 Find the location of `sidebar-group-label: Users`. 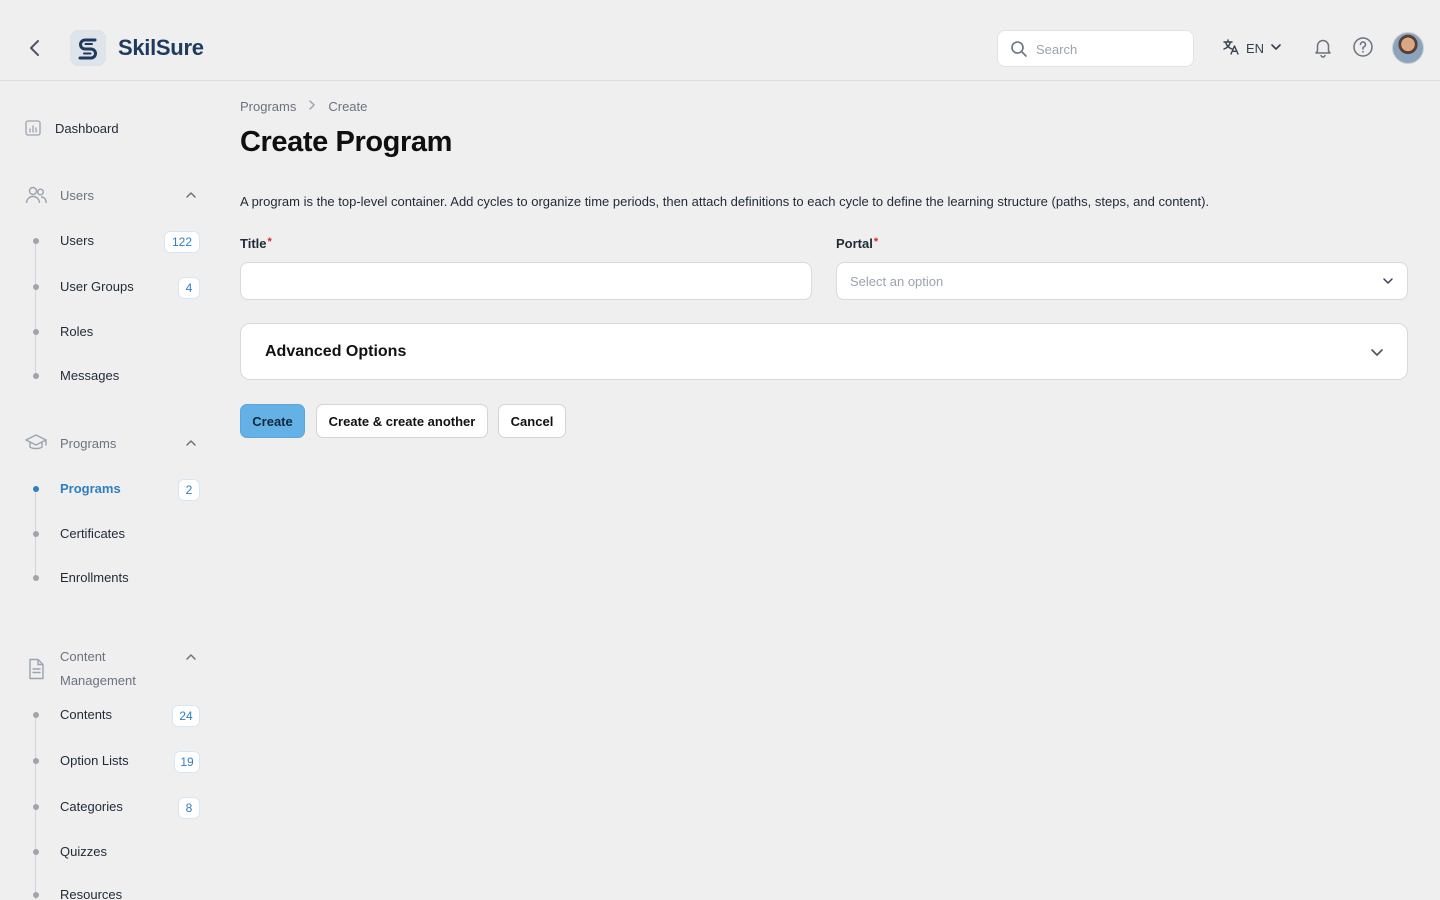

sidebar-group-label: Users is located at coordinates (77, 195).